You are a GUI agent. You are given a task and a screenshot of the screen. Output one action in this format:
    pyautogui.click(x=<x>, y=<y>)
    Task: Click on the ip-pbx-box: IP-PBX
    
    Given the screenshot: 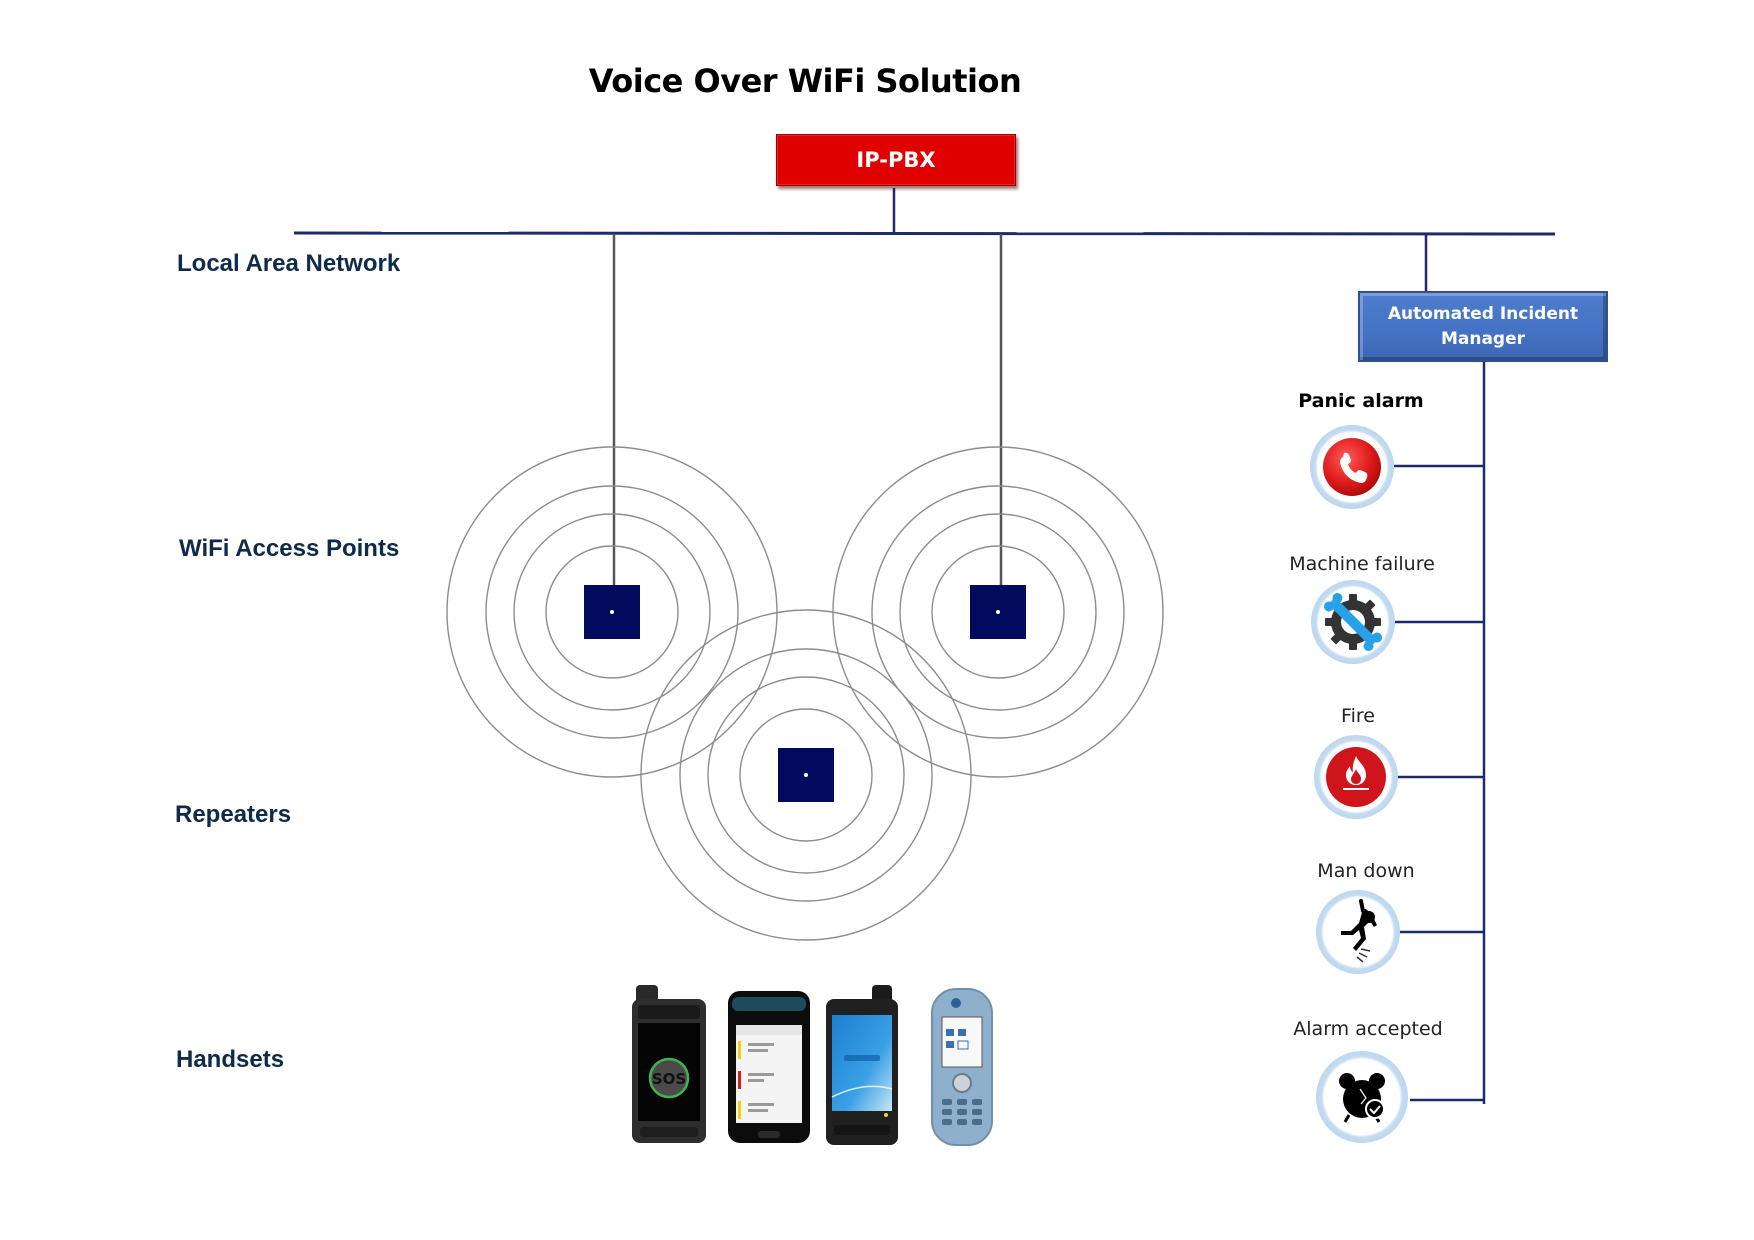 What is the action you would take?
    pyautogui.click(x=896, y=160)
    